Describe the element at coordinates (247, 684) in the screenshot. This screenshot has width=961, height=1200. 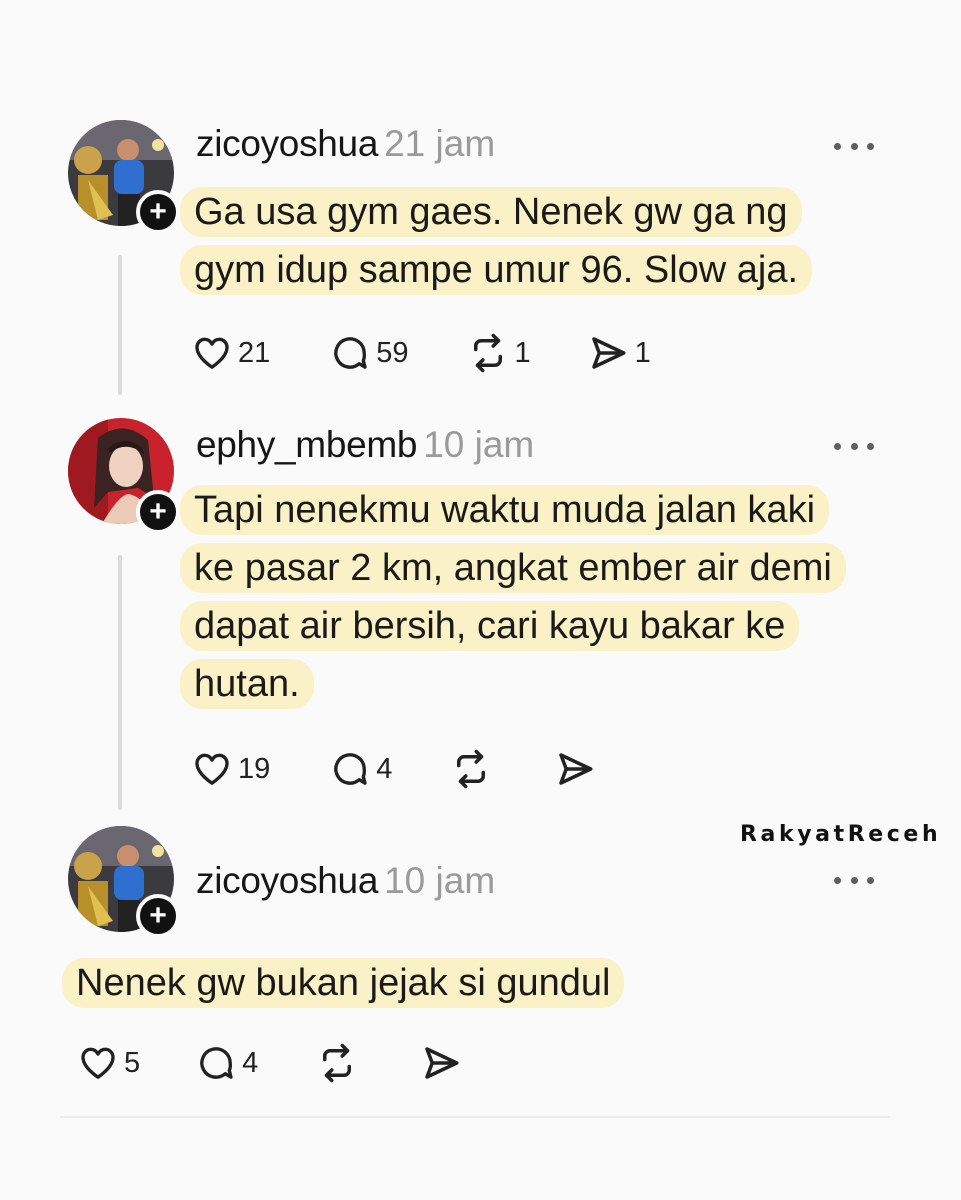
I see `post-text-line: hutan.` at that location.